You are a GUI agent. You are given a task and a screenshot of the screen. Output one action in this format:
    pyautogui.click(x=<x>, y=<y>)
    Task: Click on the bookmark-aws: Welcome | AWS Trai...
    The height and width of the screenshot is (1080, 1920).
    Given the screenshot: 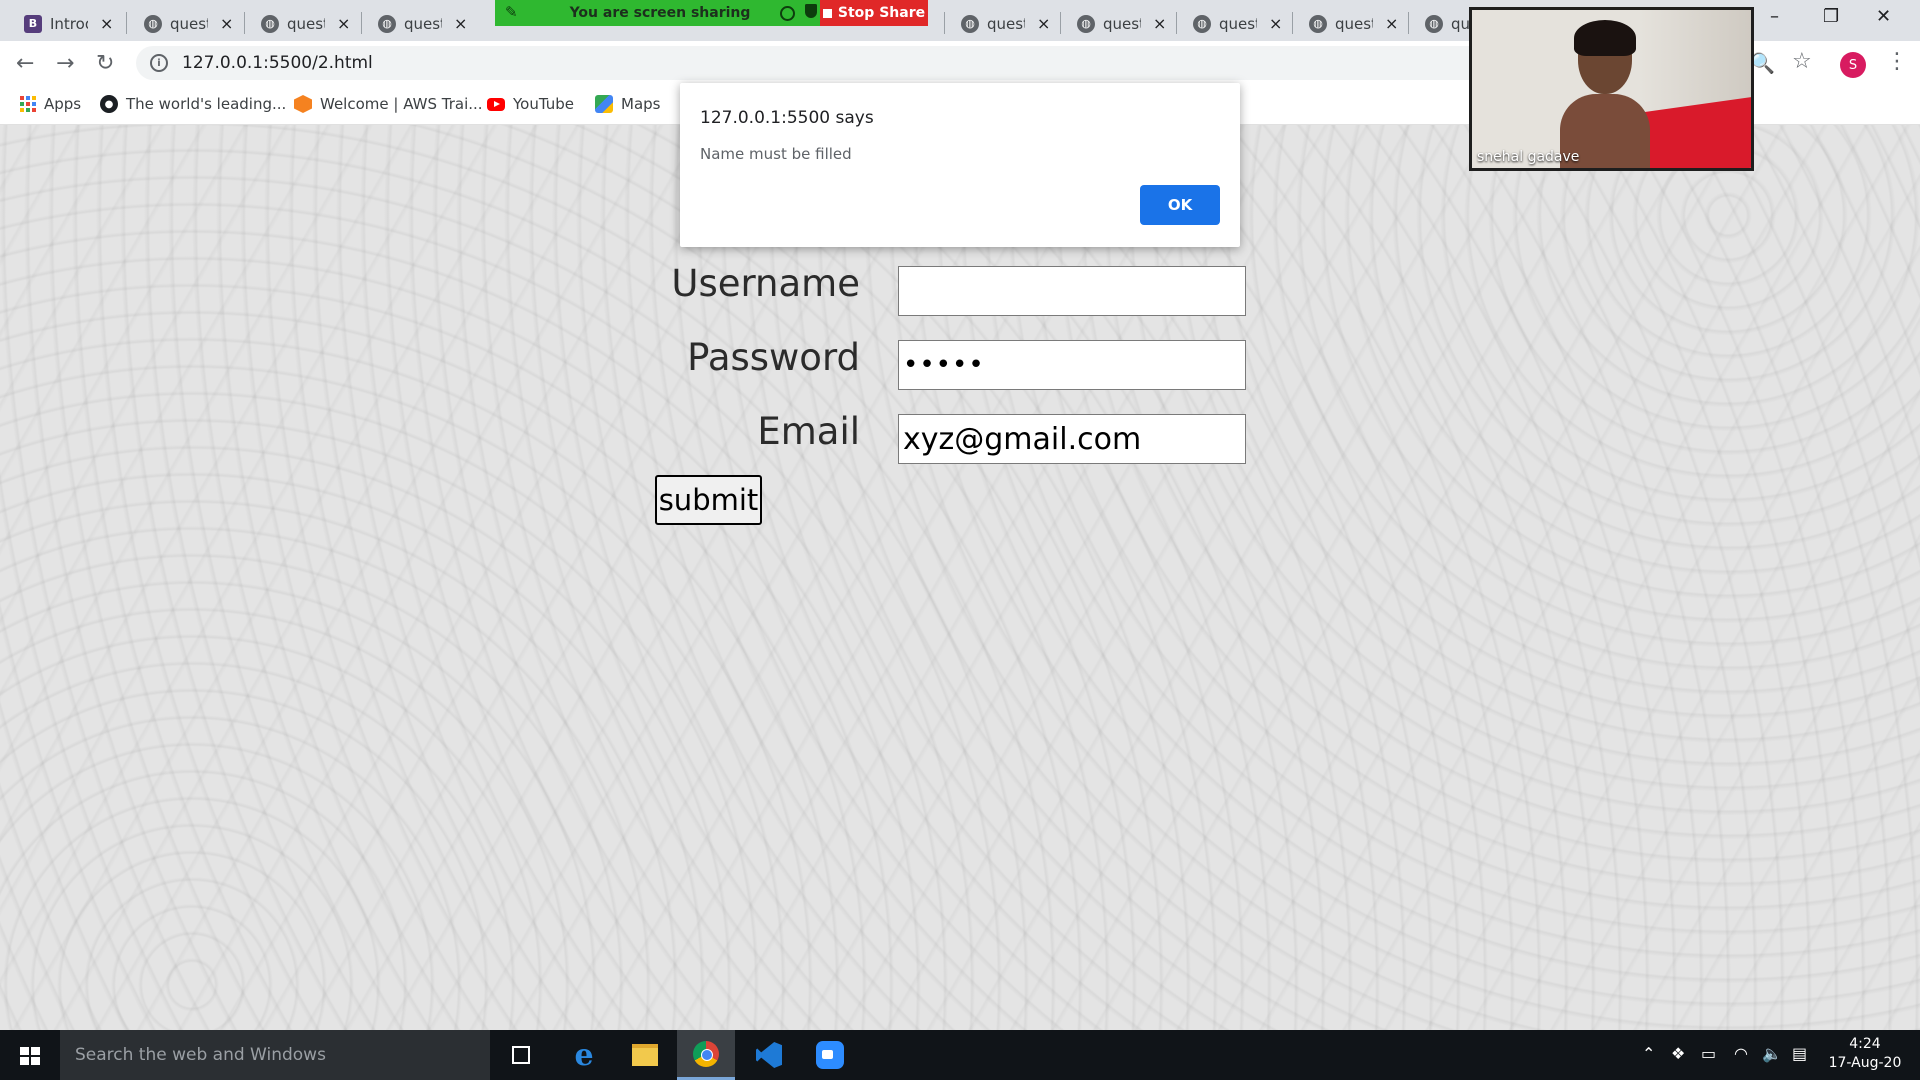 What is the action you would take?
    pyautogui.click(x=388, y=104)
    